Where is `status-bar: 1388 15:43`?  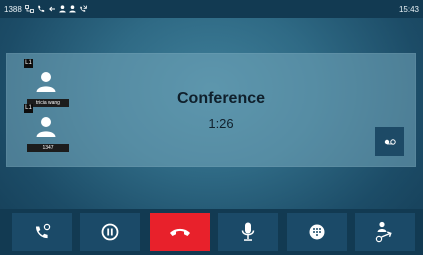 status-bar: 1388 15:43 is located at coordinates (211, 9).